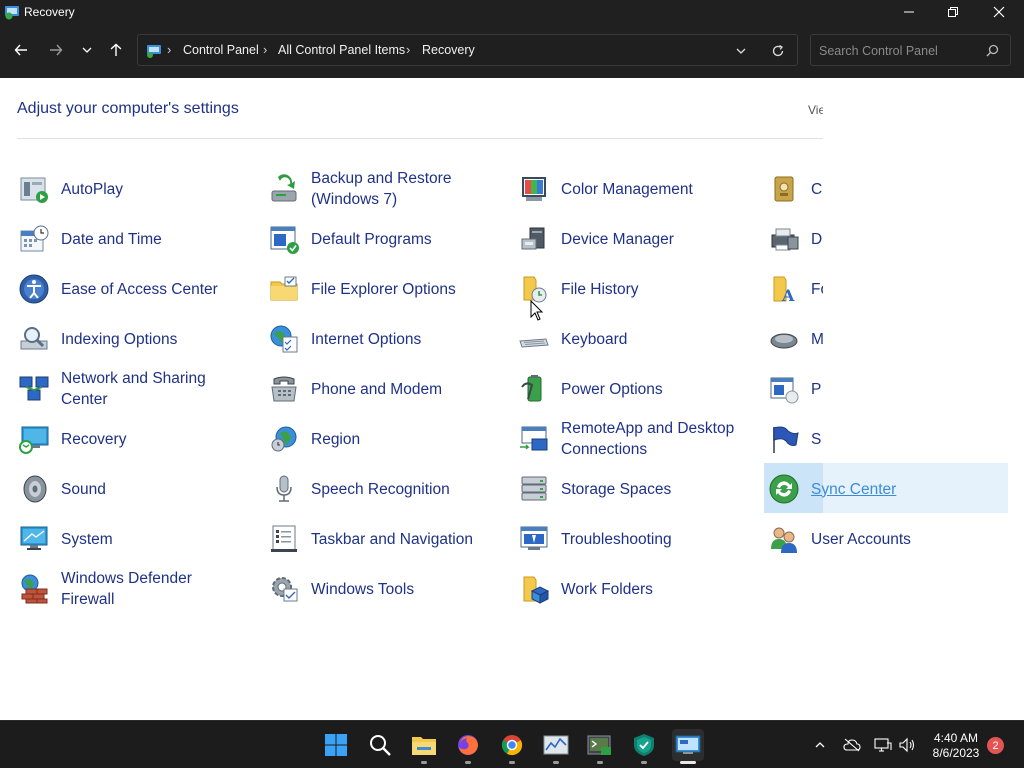 Image resolution: width=1024 pixels, height=768 pixels. I want to click on refresh-icon, so click(778, 51).